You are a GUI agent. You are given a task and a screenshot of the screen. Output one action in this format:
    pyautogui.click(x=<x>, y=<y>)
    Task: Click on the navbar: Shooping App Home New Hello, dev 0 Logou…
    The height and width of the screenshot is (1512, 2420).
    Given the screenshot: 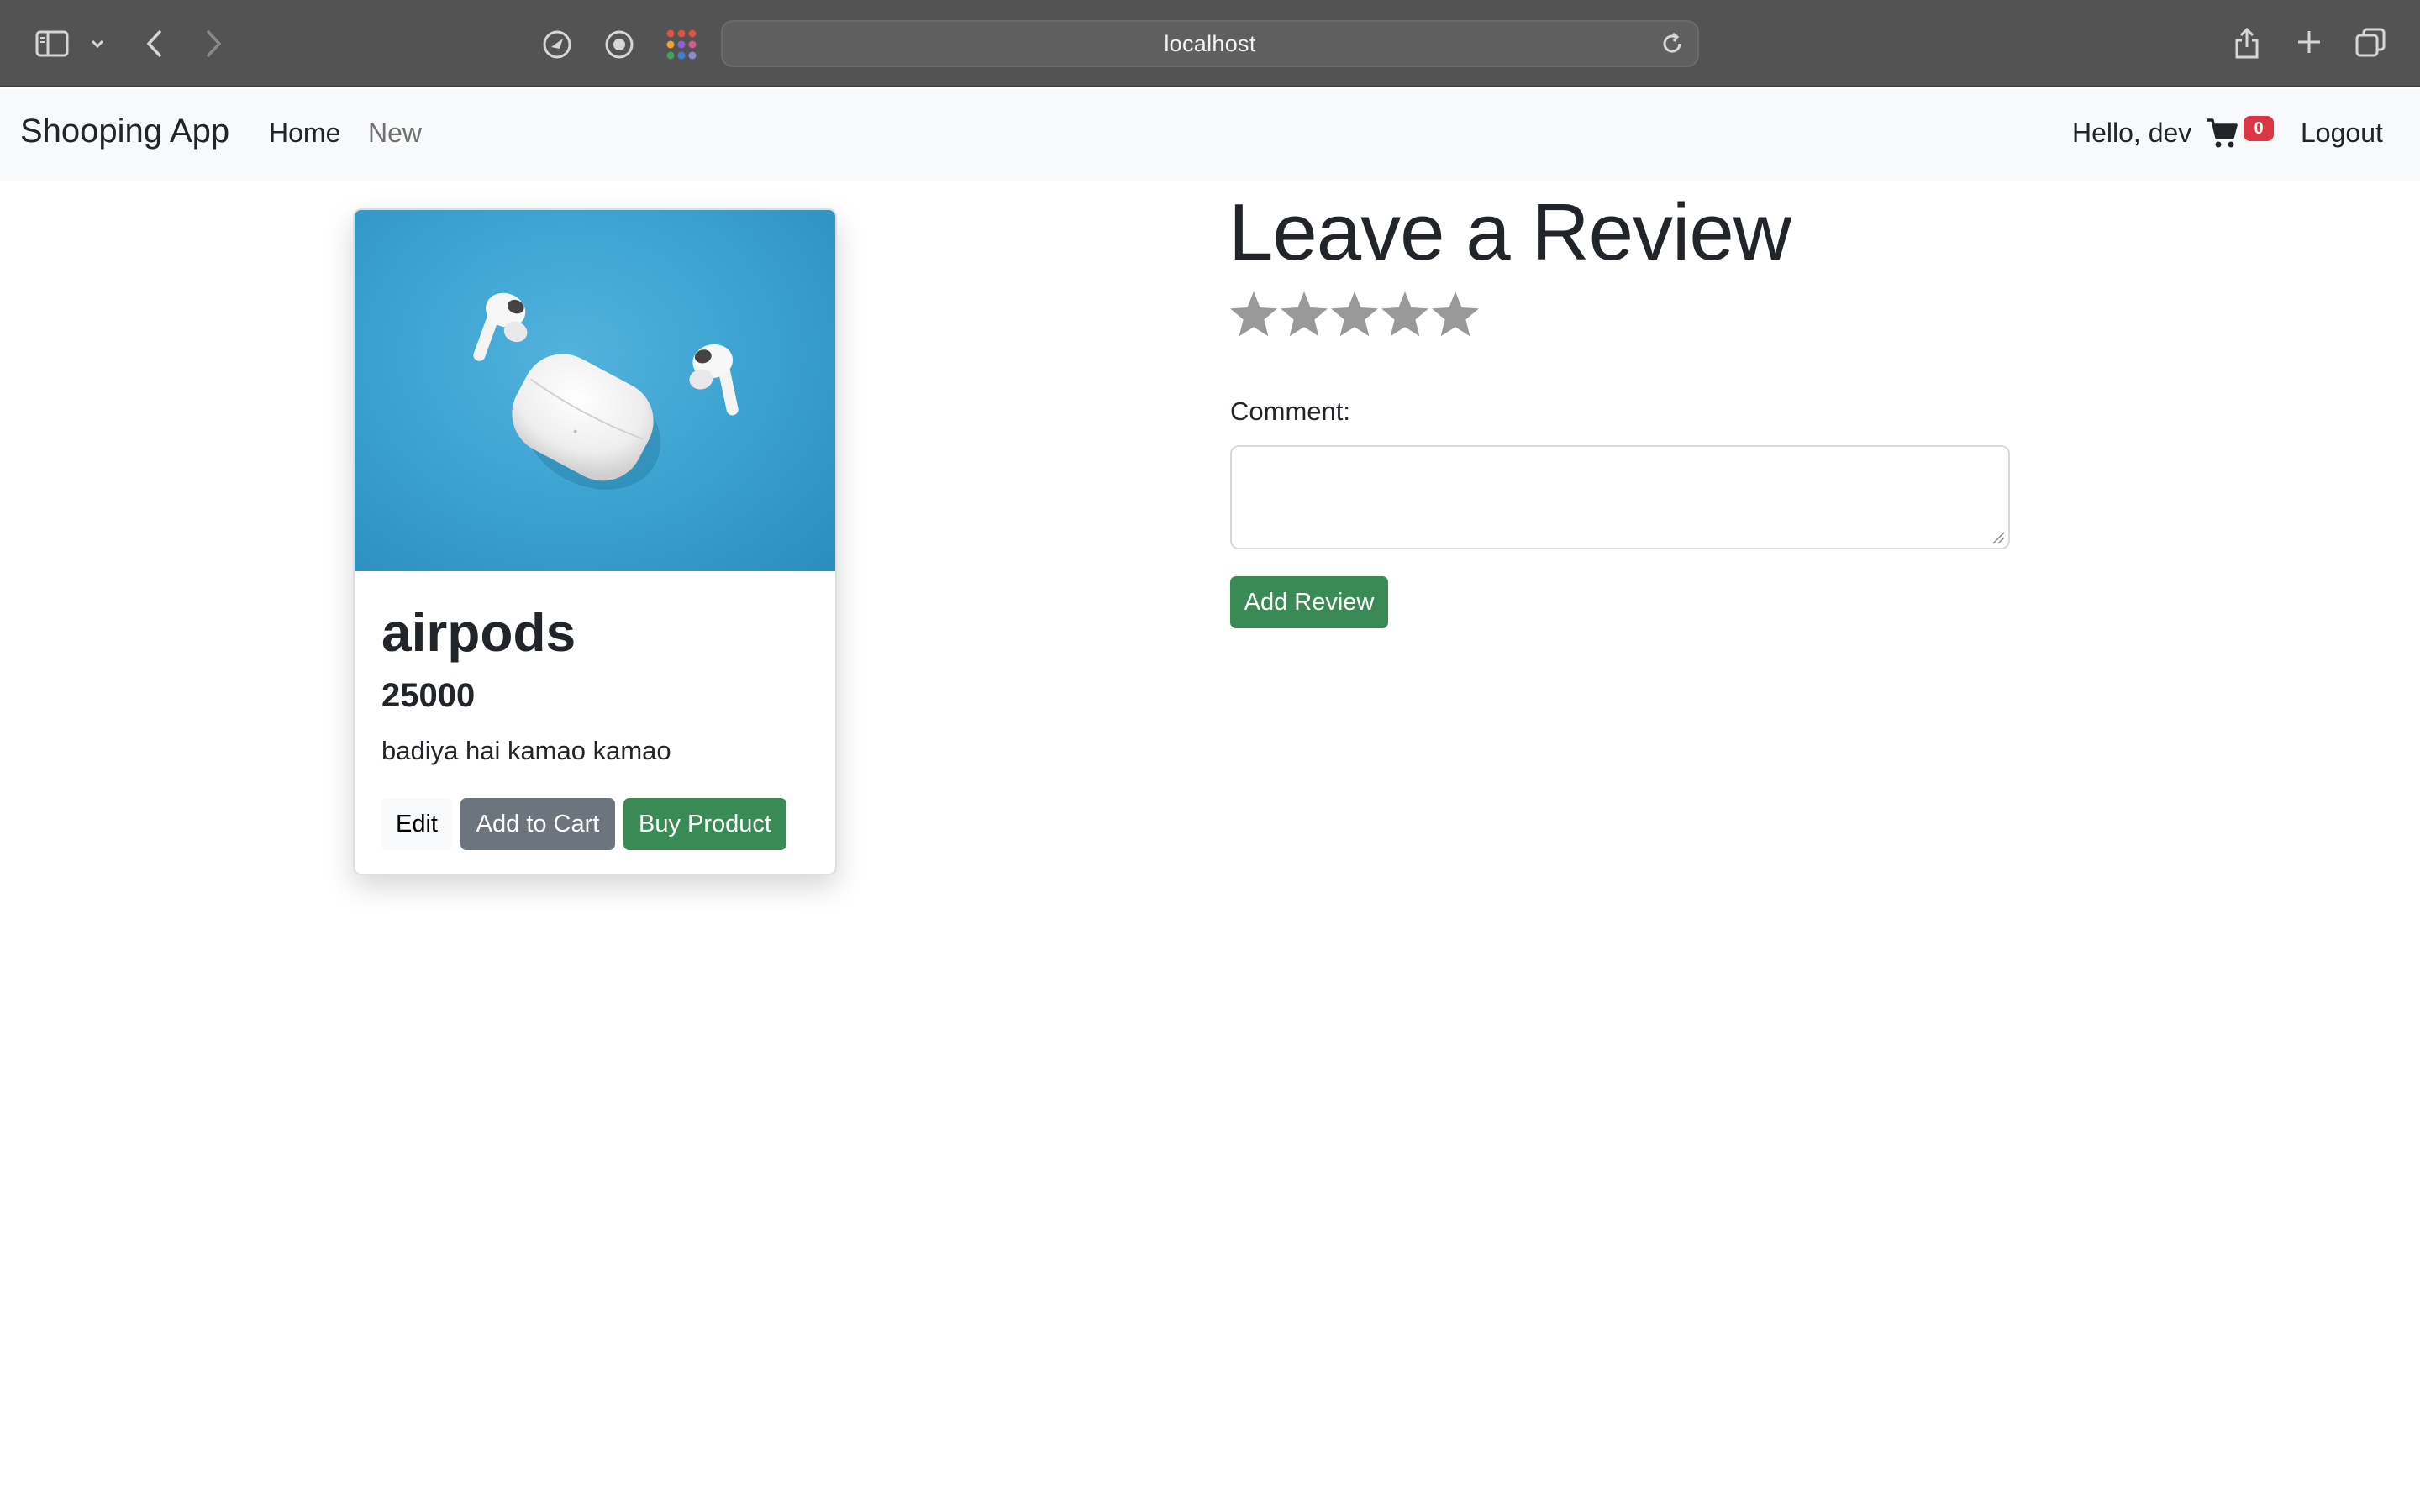 What is the action you would take?
    pyautogui.click(x=1210, y=135)
    